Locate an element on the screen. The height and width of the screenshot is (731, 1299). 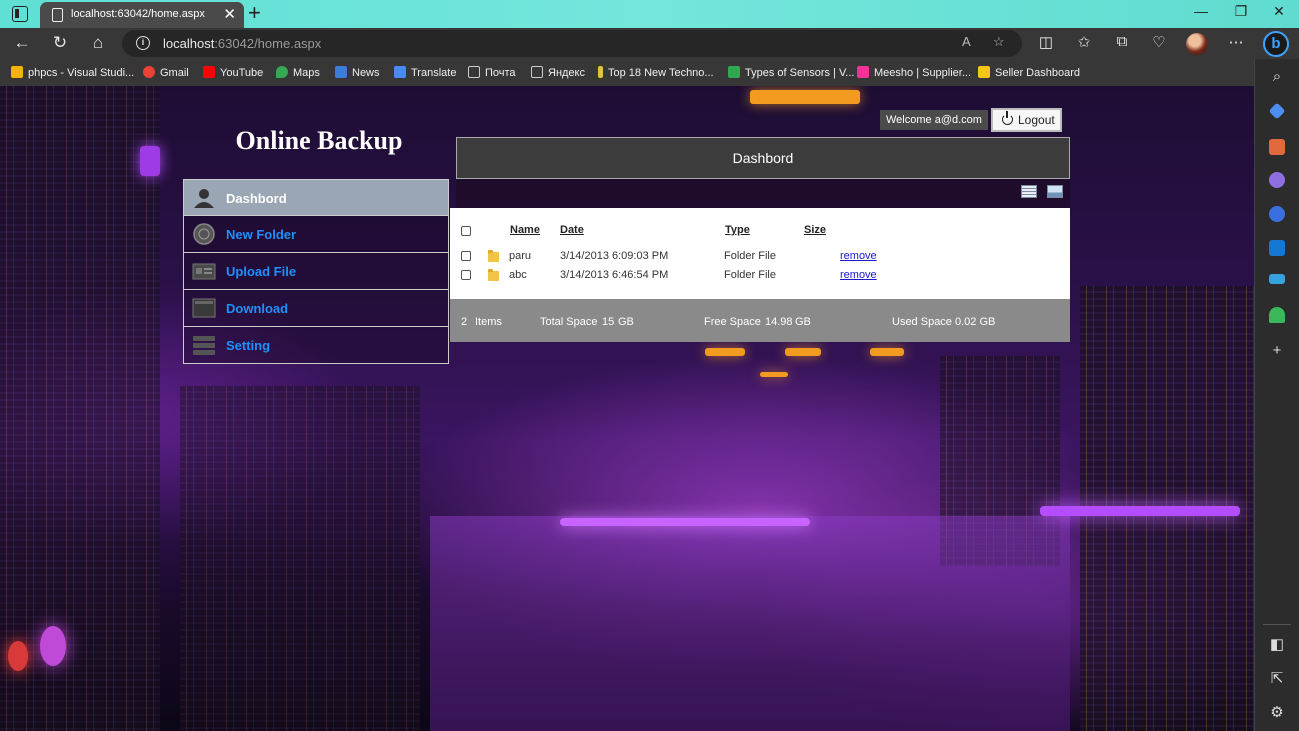
open-external-icon: ⇱ is located at coordinates (1277, 678).